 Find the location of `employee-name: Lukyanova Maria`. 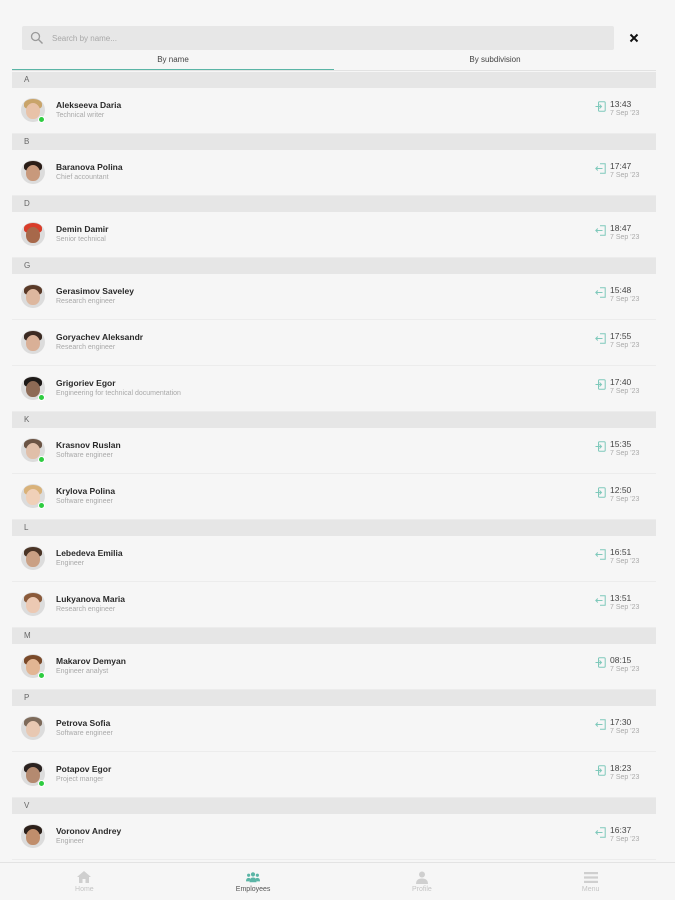

employee-name: Lukyanova Maria is located at coordinates (90, 599).